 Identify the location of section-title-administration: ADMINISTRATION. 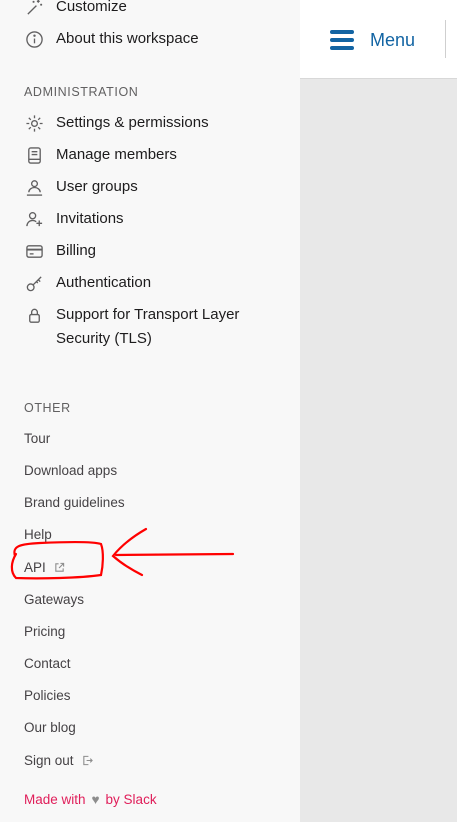
(81, 92).